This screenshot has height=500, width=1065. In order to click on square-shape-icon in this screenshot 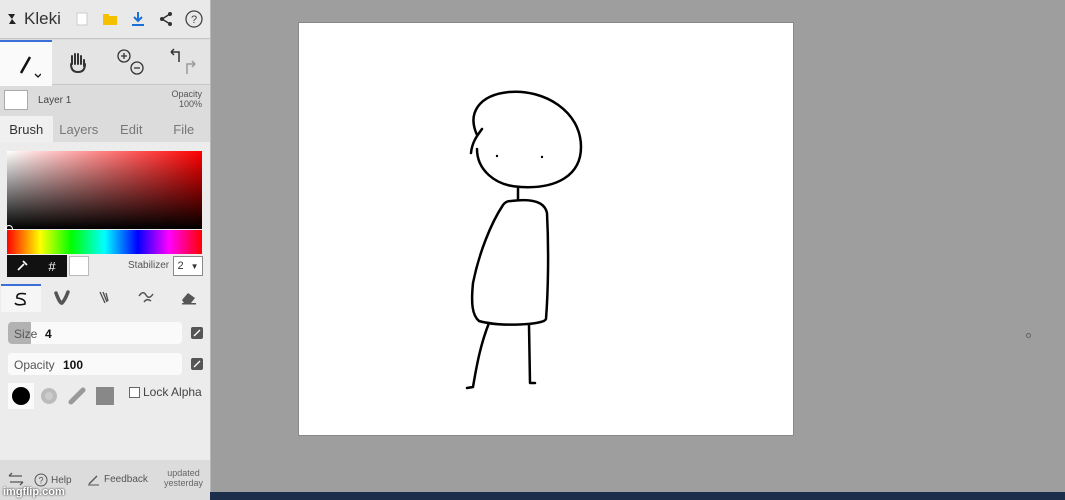, I will do `click(105, 396)`.